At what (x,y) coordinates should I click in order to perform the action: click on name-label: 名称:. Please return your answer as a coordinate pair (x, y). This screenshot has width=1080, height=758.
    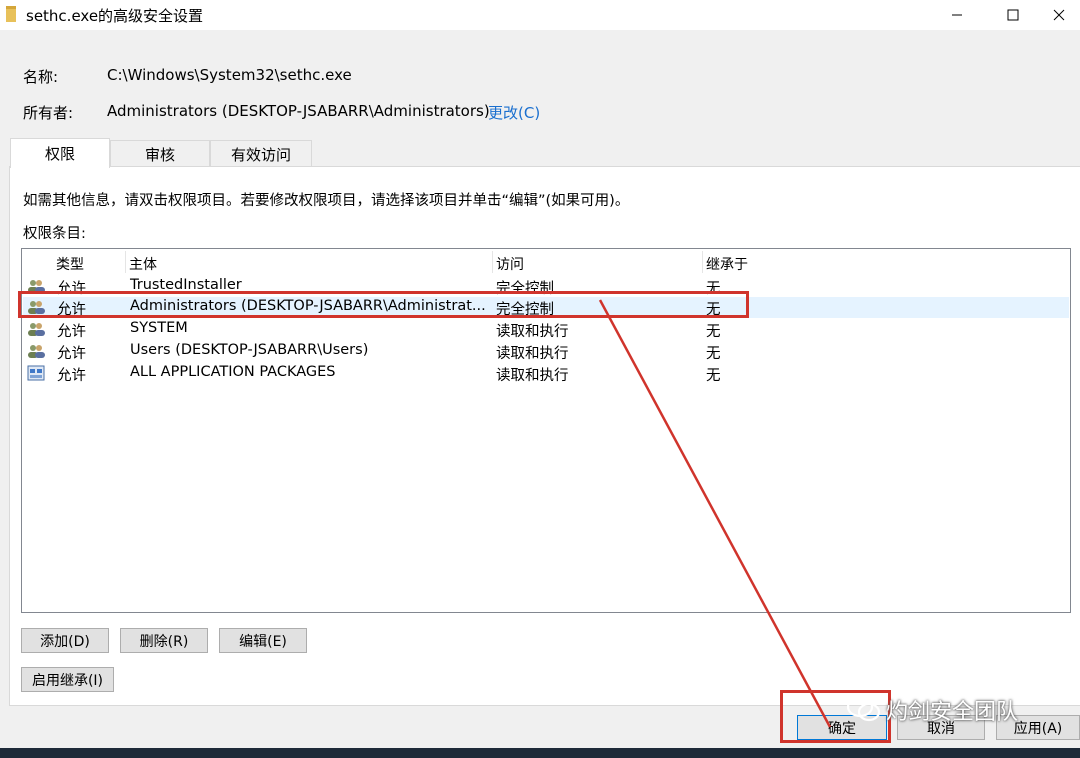
    Looking at the image, I should click on (41, 77).